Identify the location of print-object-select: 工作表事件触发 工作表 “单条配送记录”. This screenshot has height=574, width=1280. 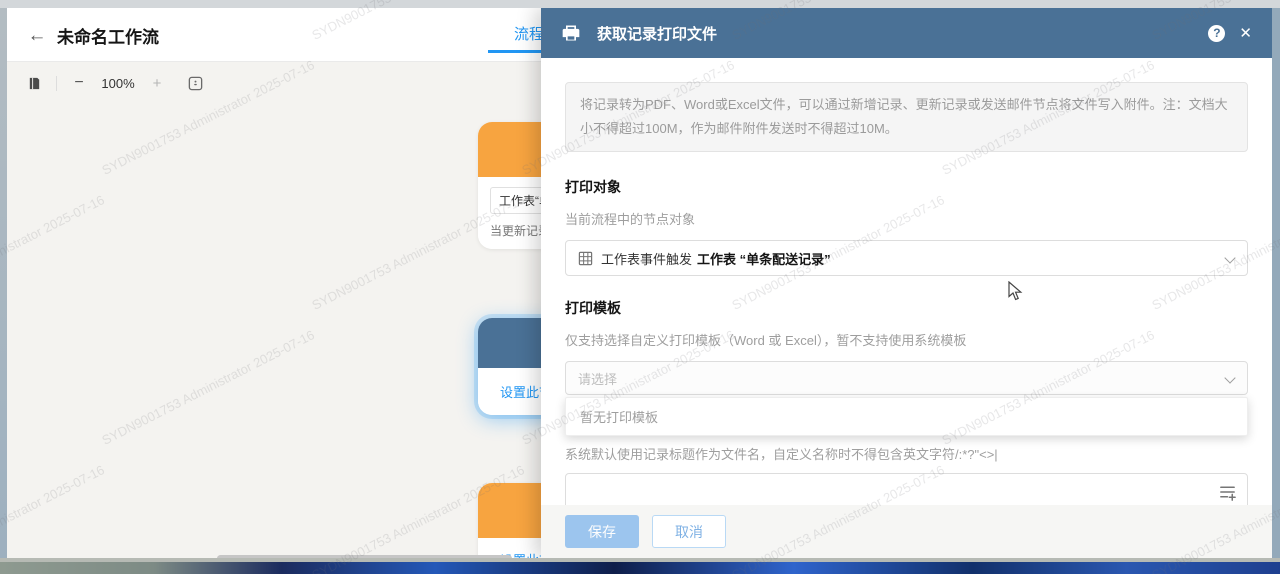
(906, 258).